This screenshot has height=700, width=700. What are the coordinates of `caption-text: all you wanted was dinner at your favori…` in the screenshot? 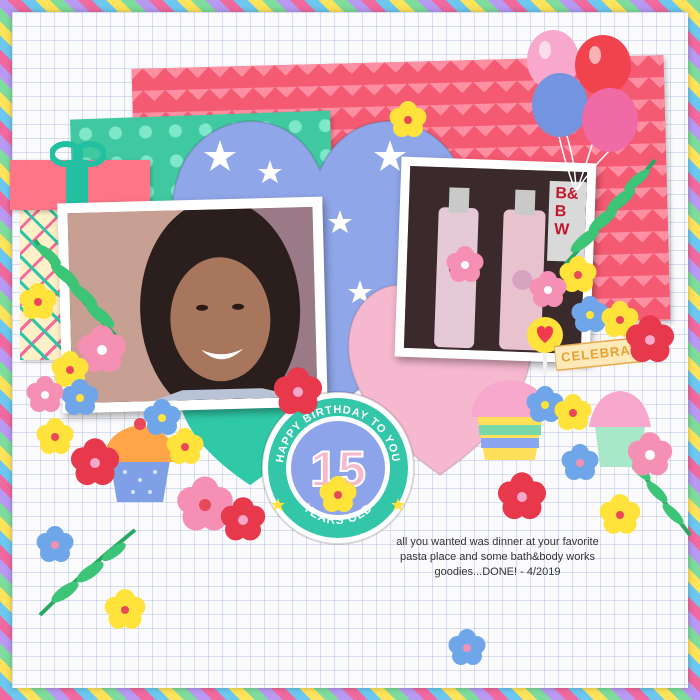 It's located at (497, 557).